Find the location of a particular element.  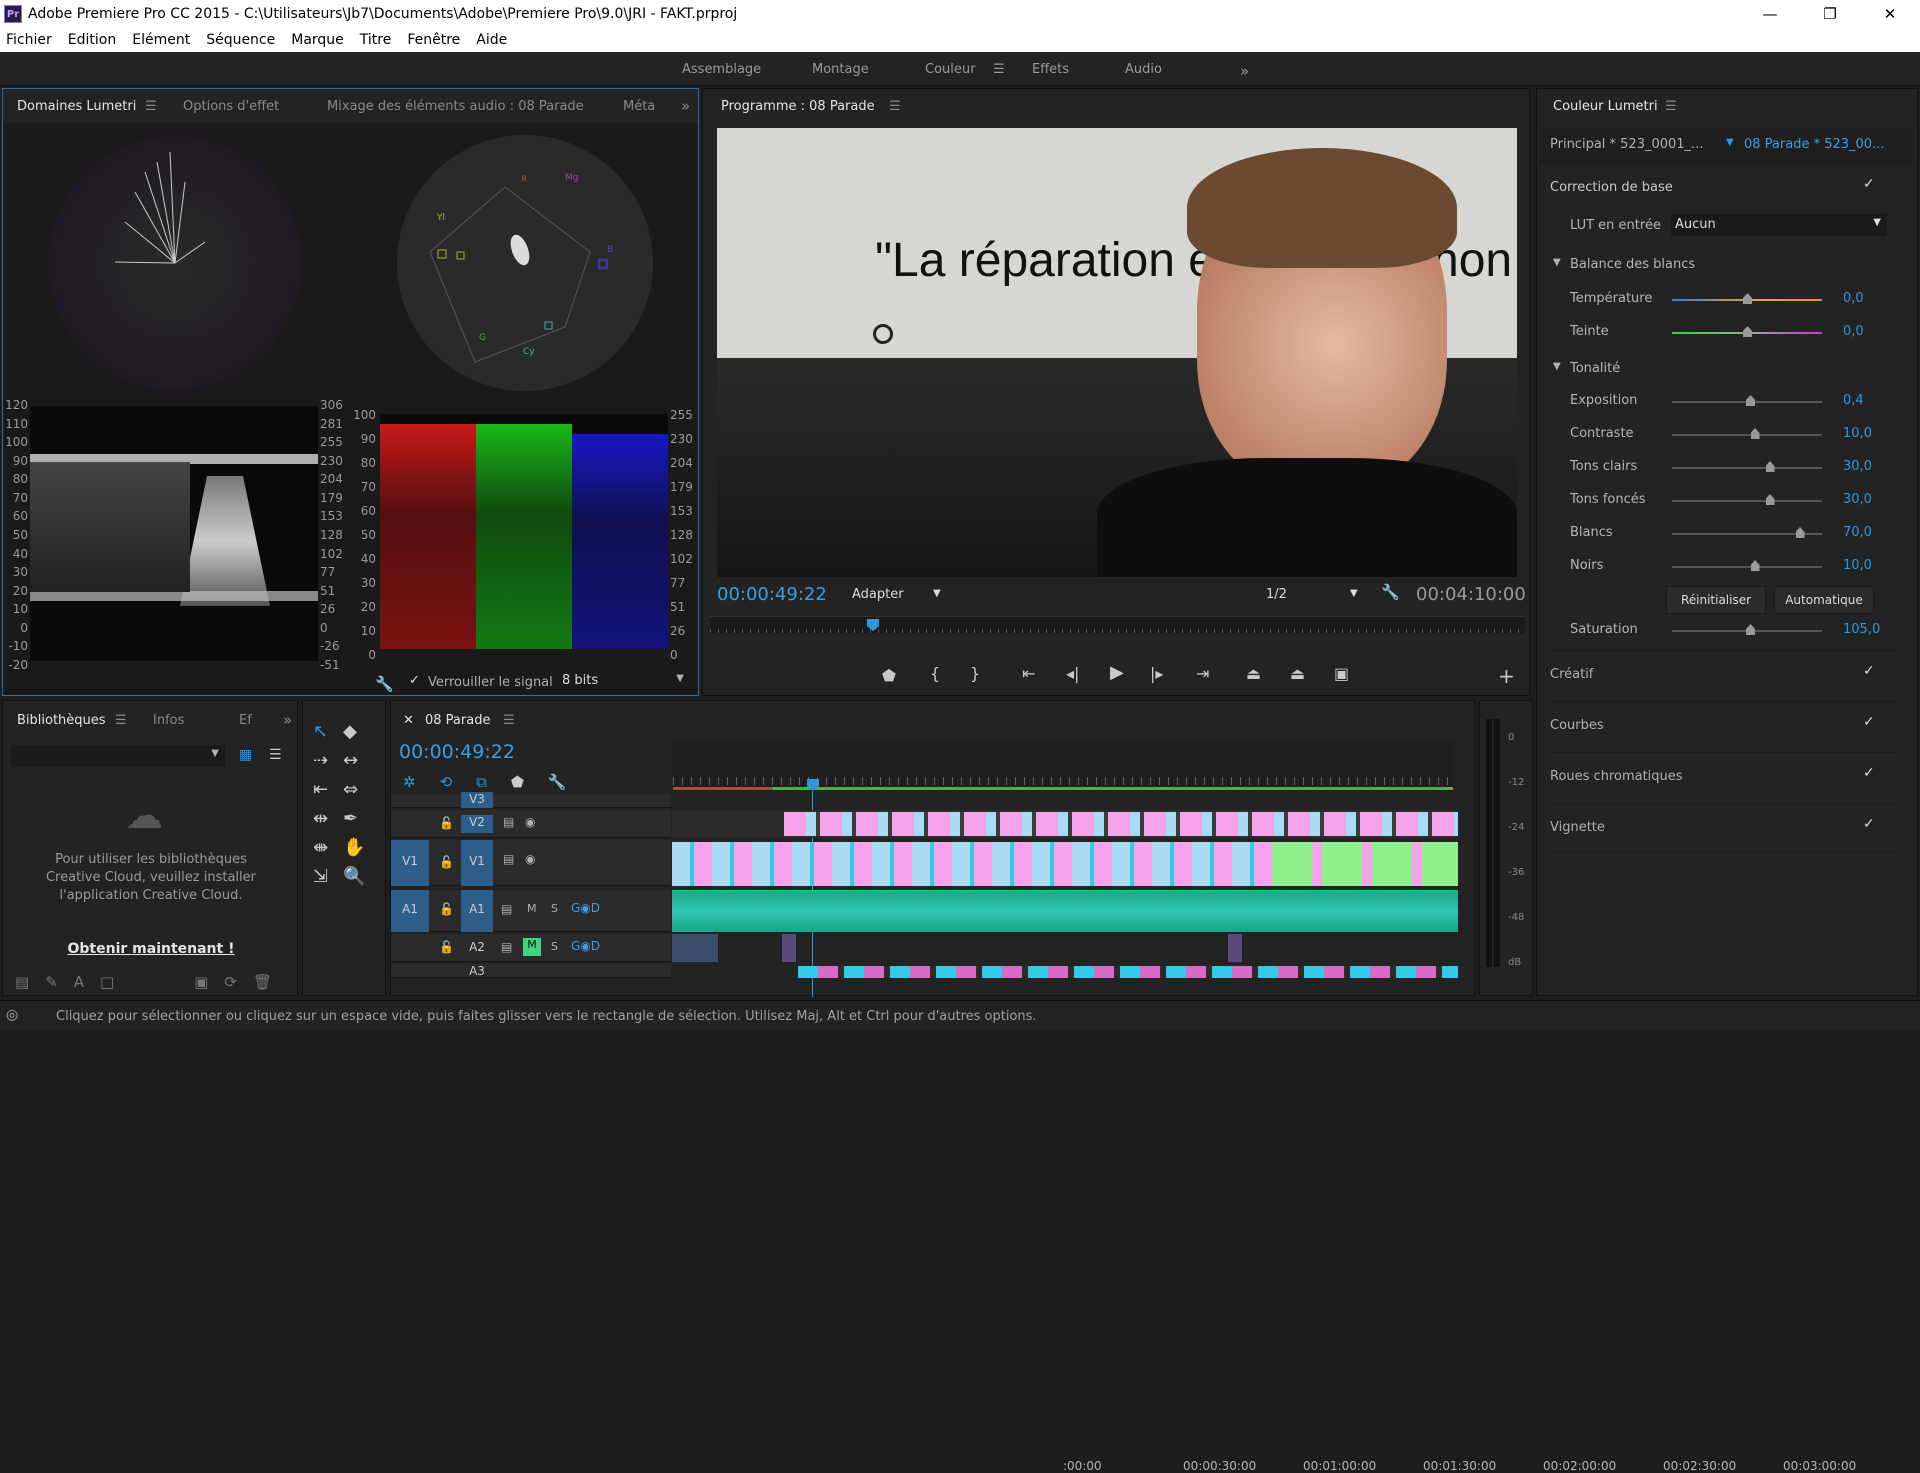

library-delete-icon: 🗑 is located at coordinates (262, 982).